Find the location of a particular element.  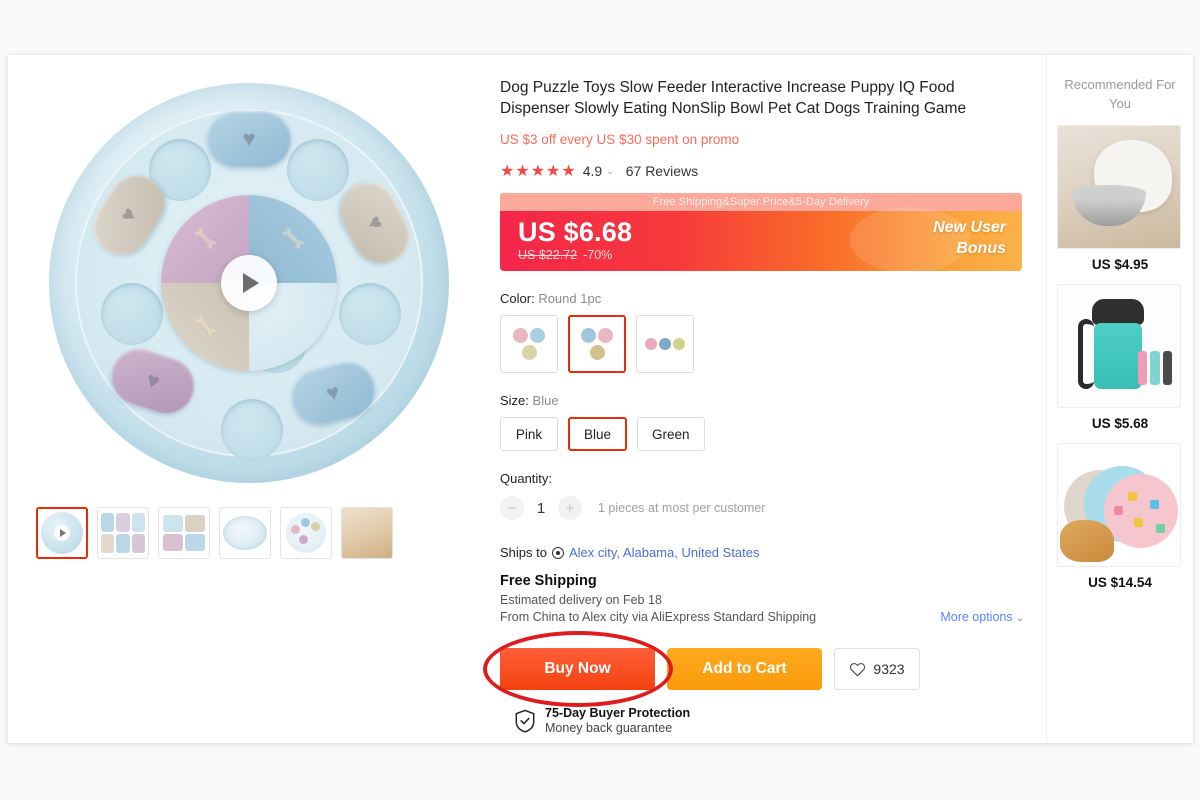

promo-text: US $3 off every US $30 spent on promo is located at coordinates (762, 139).